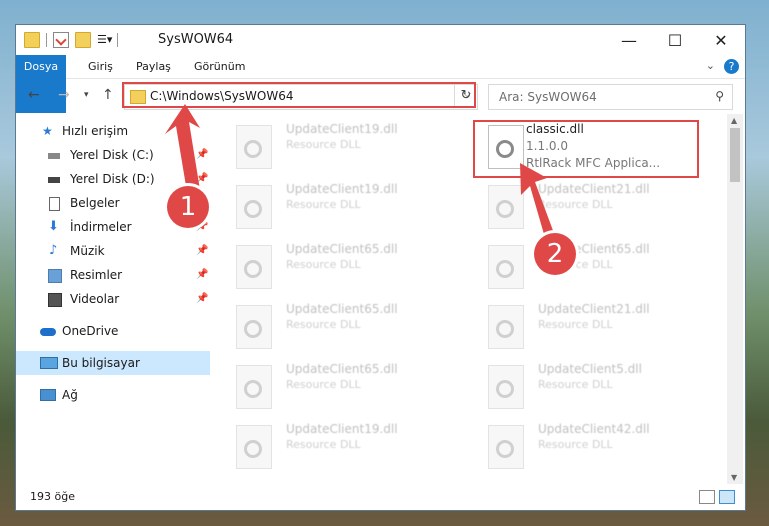 This screenshot has width=769, height=526. Describe the element at coordinates (555, 254) in the screenshot. I see `step-badge-2: 2` at that location.